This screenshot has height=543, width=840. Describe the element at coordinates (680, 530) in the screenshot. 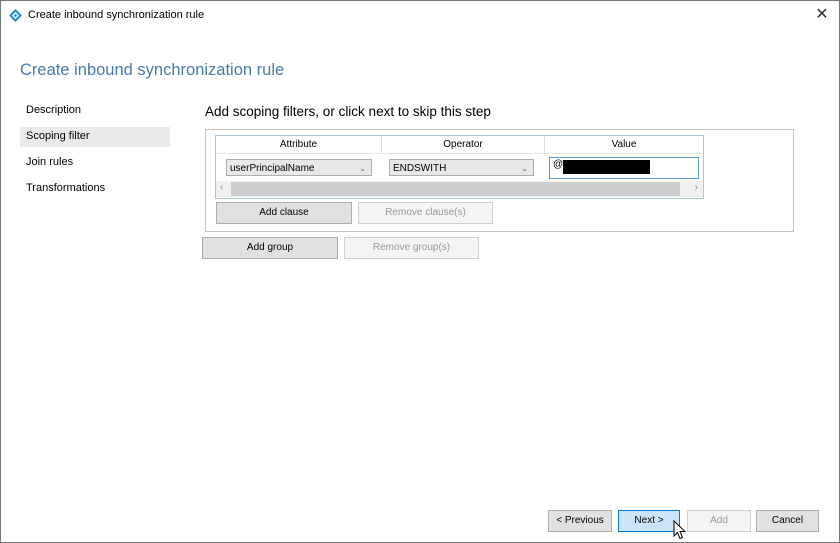

I see `mouse-pointer-icon` at that location.